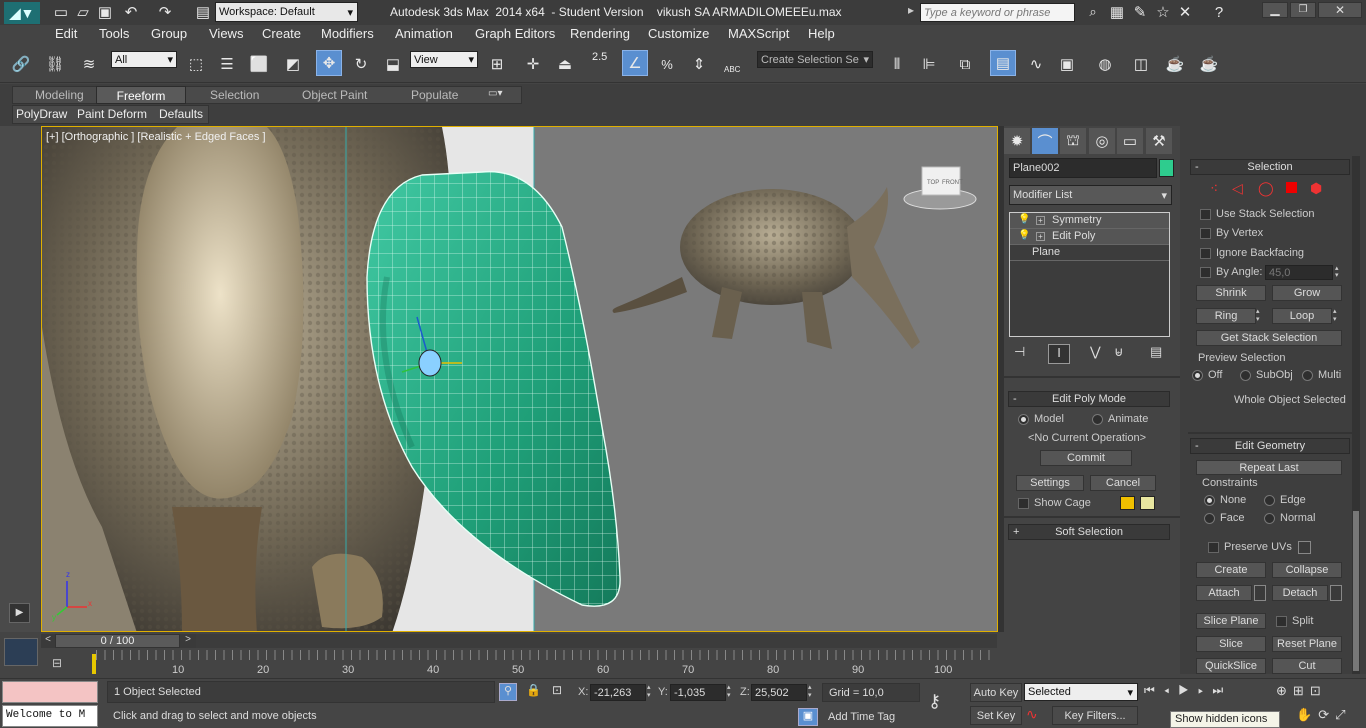 This screenshot has width=1366, height=728. I want to click on manipulate-icon: ✛, so click(533, 64).